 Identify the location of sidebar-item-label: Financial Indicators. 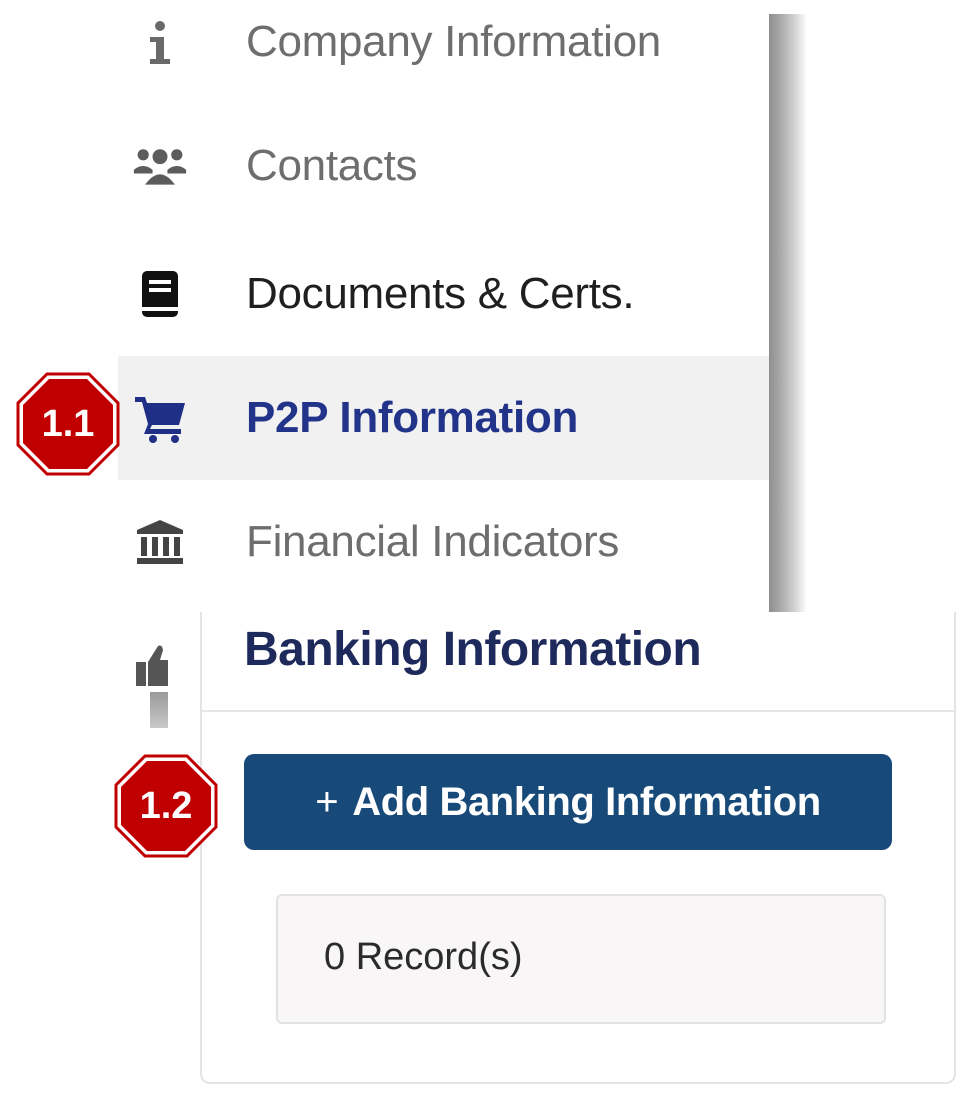
(433, 541).